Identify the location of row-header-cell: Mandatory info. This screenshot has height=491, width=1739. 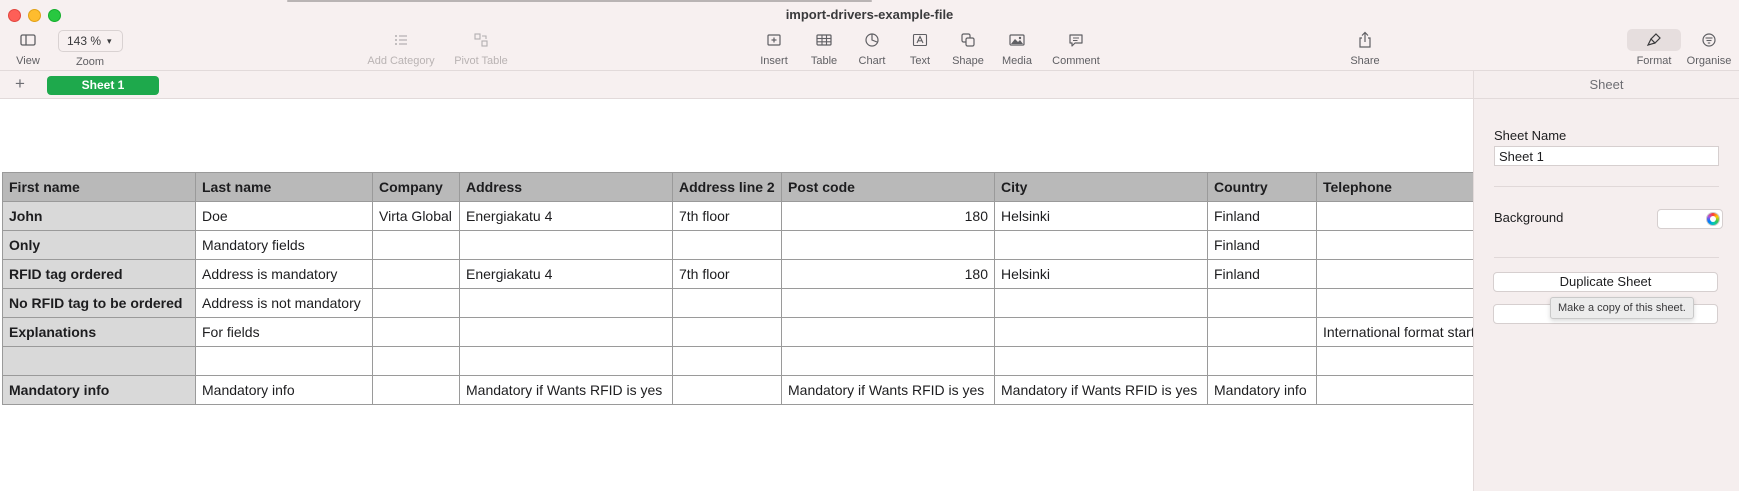
(99, 390).